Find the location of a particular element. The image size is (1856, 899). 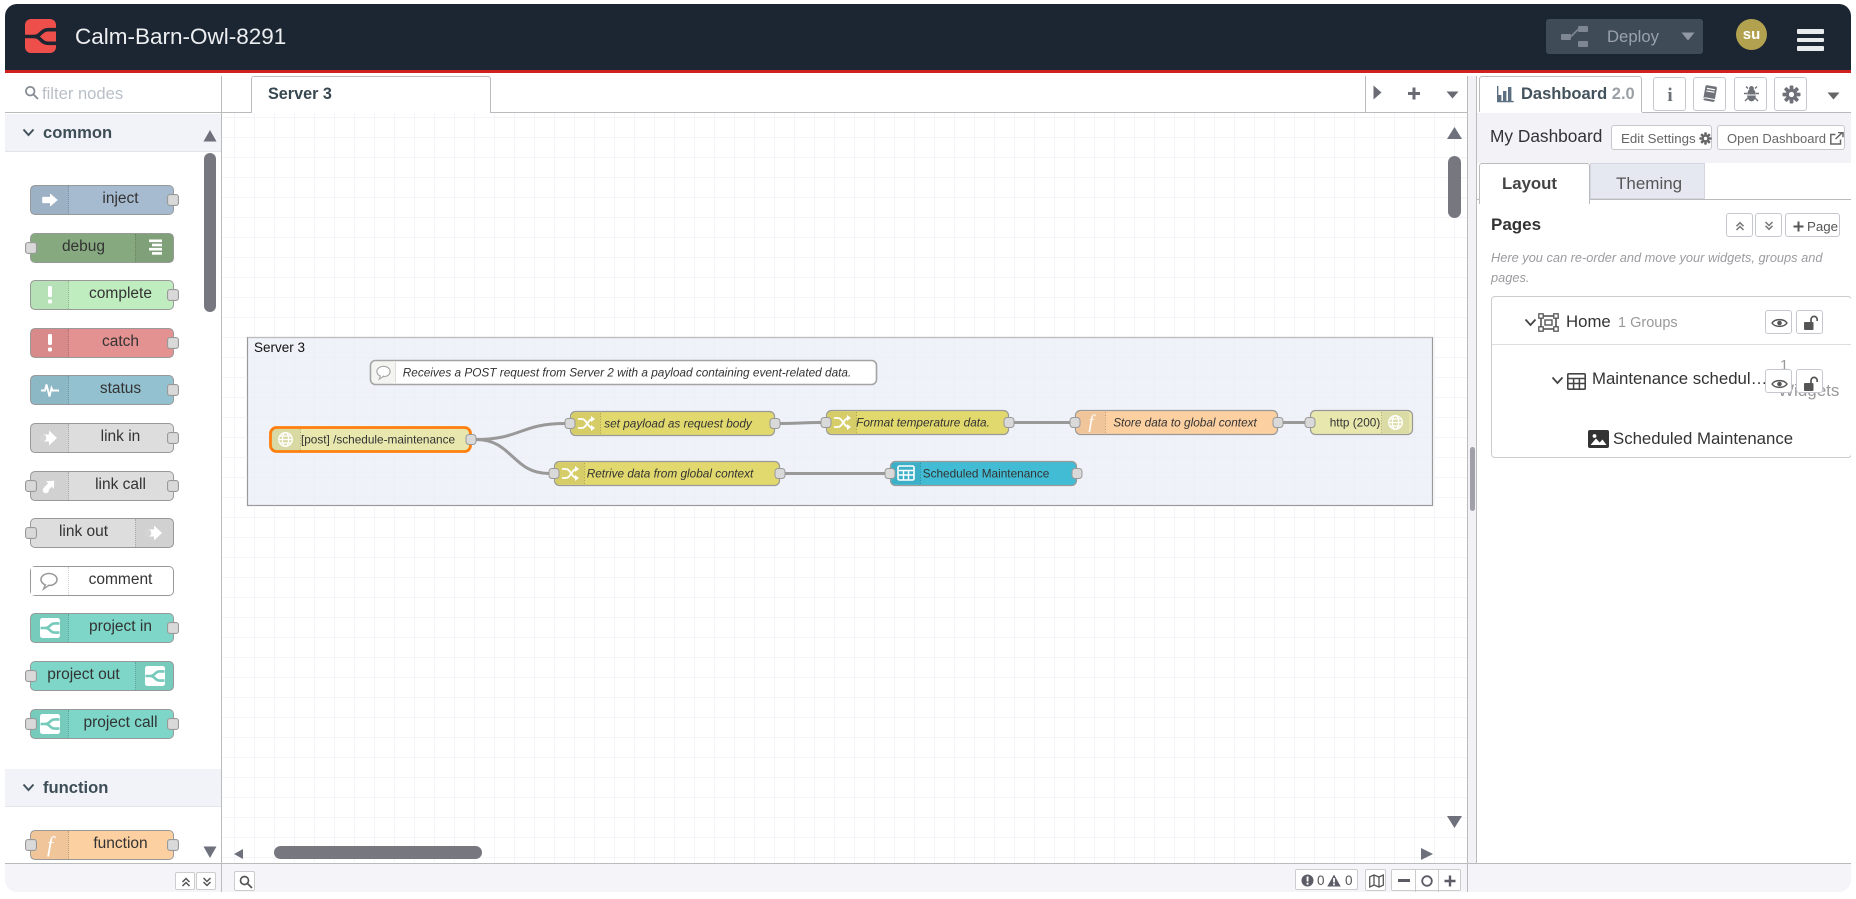

svg-text: set payload as request body is located at coordinates (678, 424).